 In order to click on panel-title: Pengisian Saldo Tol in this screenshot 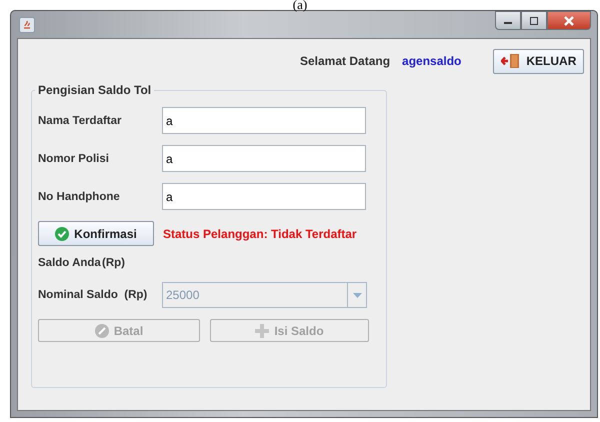, I will do `click(94, 90)`.